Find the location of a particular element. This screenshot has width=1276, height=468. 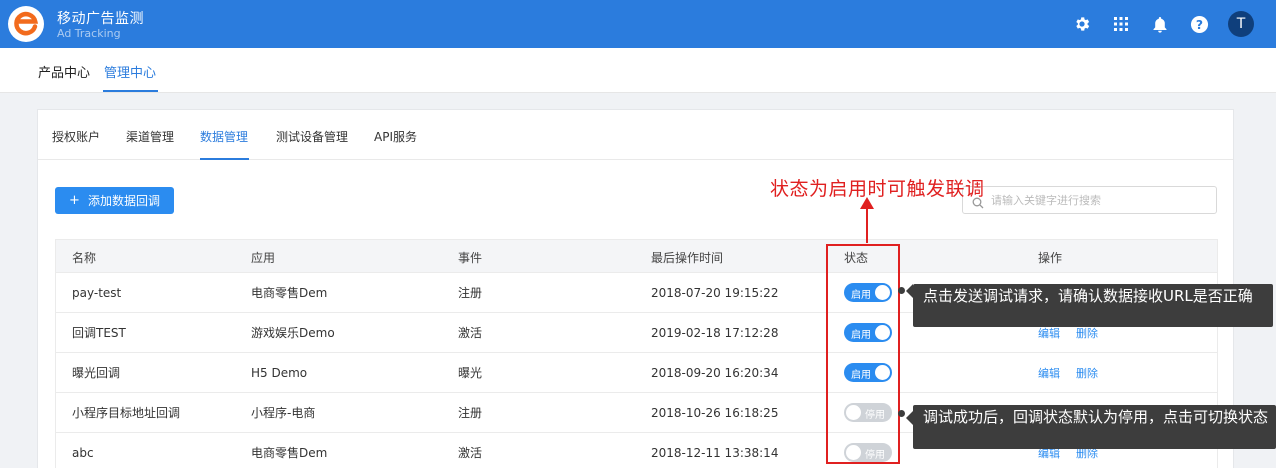

search-box is located at coordinates (1089, 200).